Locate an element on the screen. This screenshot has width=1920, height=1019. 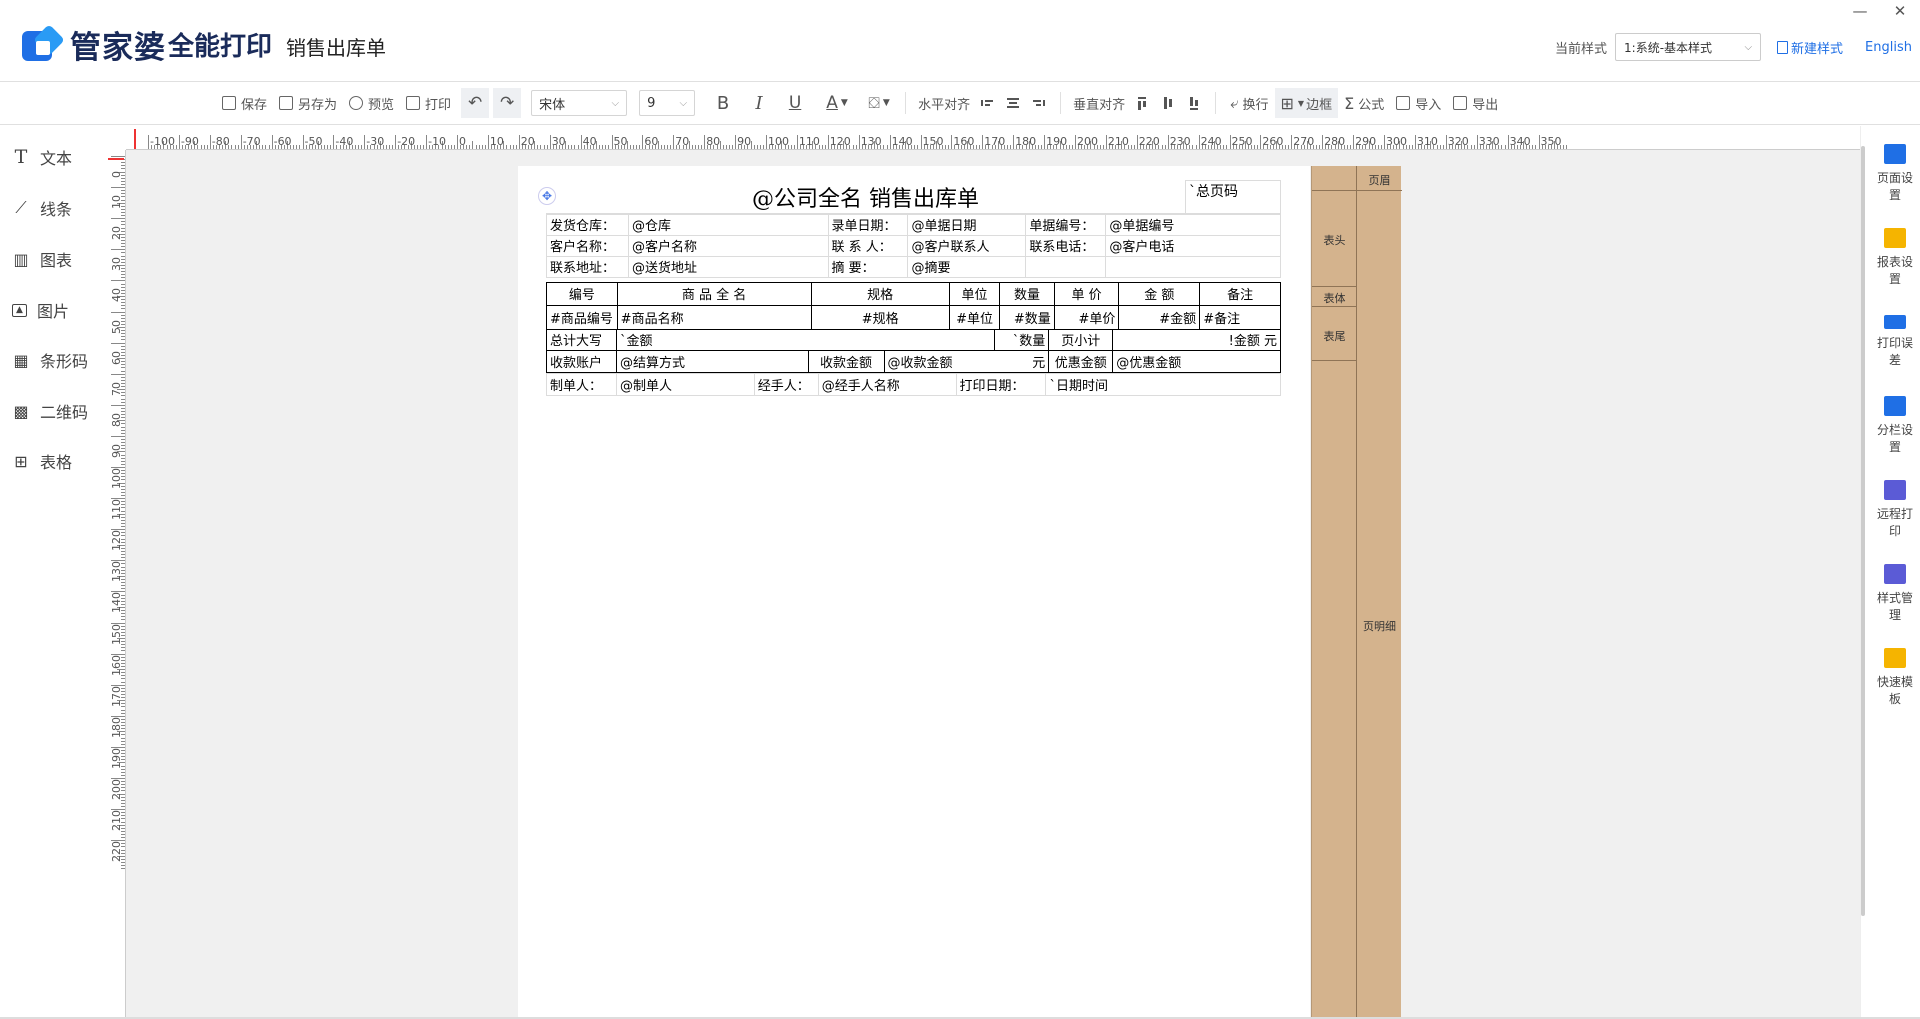
order-no-label: 单据编号： is located at coordinates (1066, 224).